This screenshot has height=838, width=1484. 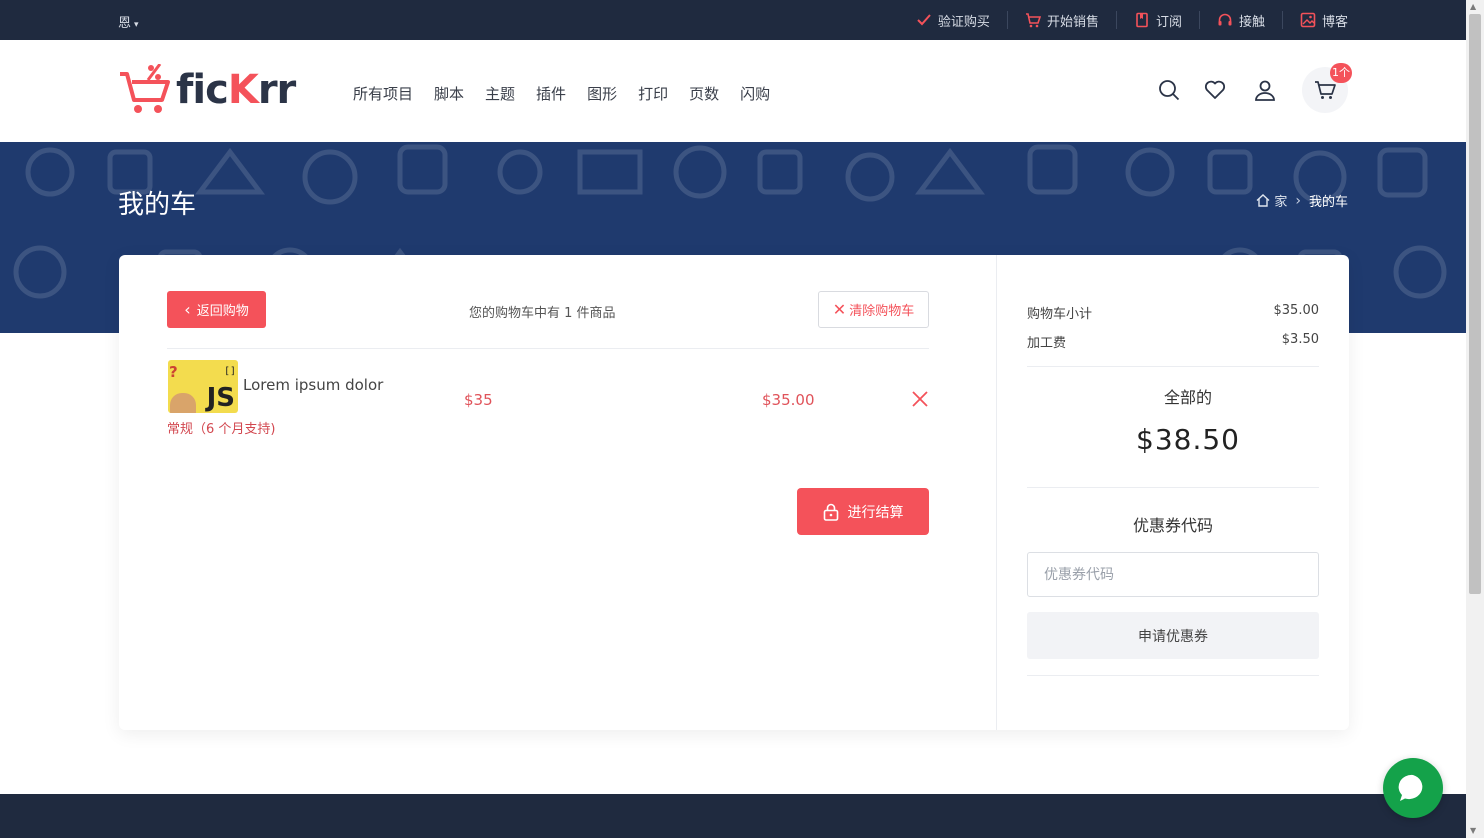 I want to click on page-title: 我的车, so click(x=157, y=205).